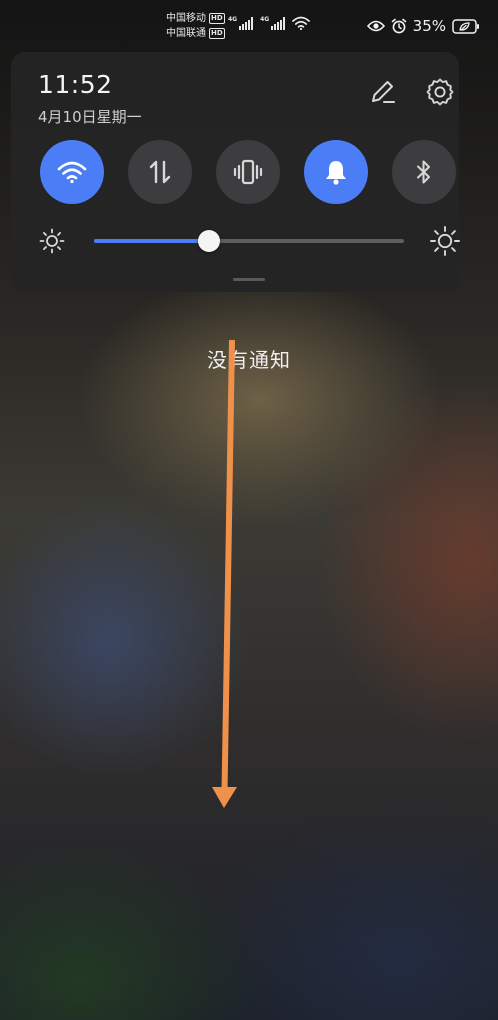 The image size is (498, 1020). Describe the element at coordinates (445, 241) in the screenshot. I see `brightness-high-icon` at that location.